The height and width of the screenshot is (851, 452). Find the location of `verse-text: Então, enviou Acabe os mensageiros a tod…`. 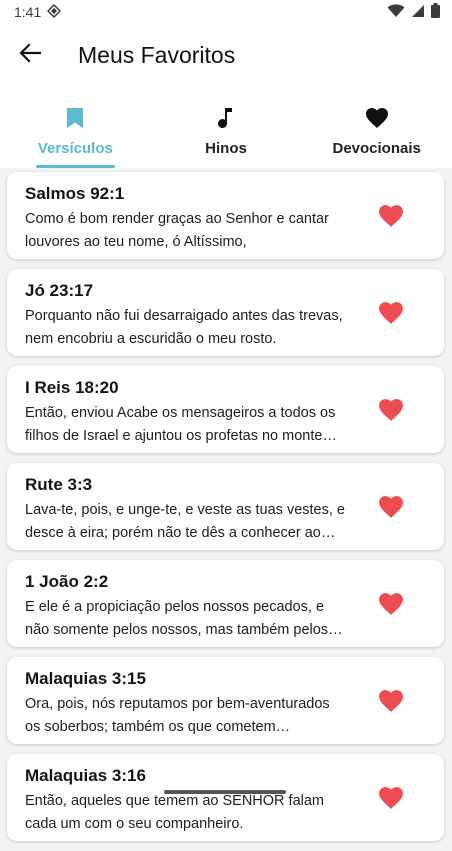

verse-text: Então, enviou Acabe os mensageiros a tod… is located at coordinates (180, 424).